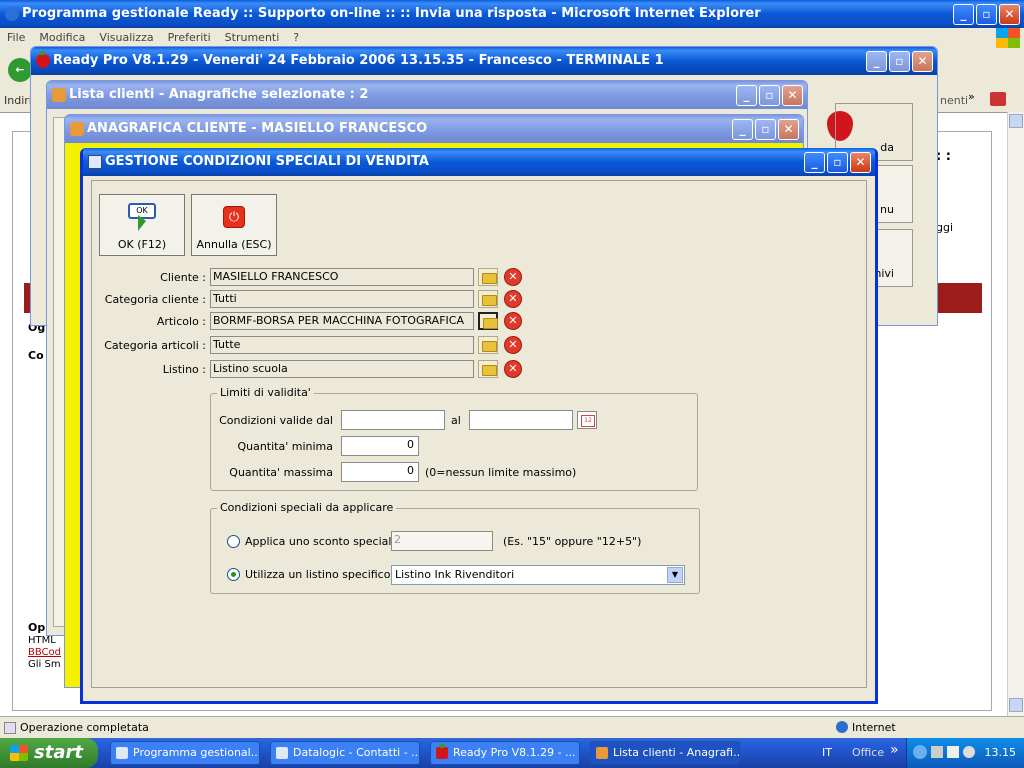 This screenshot has width=1024, height=768. Describe the element at coordinates (488, 321) in the screenshot. I see `articolo-folder-icon` at that location.